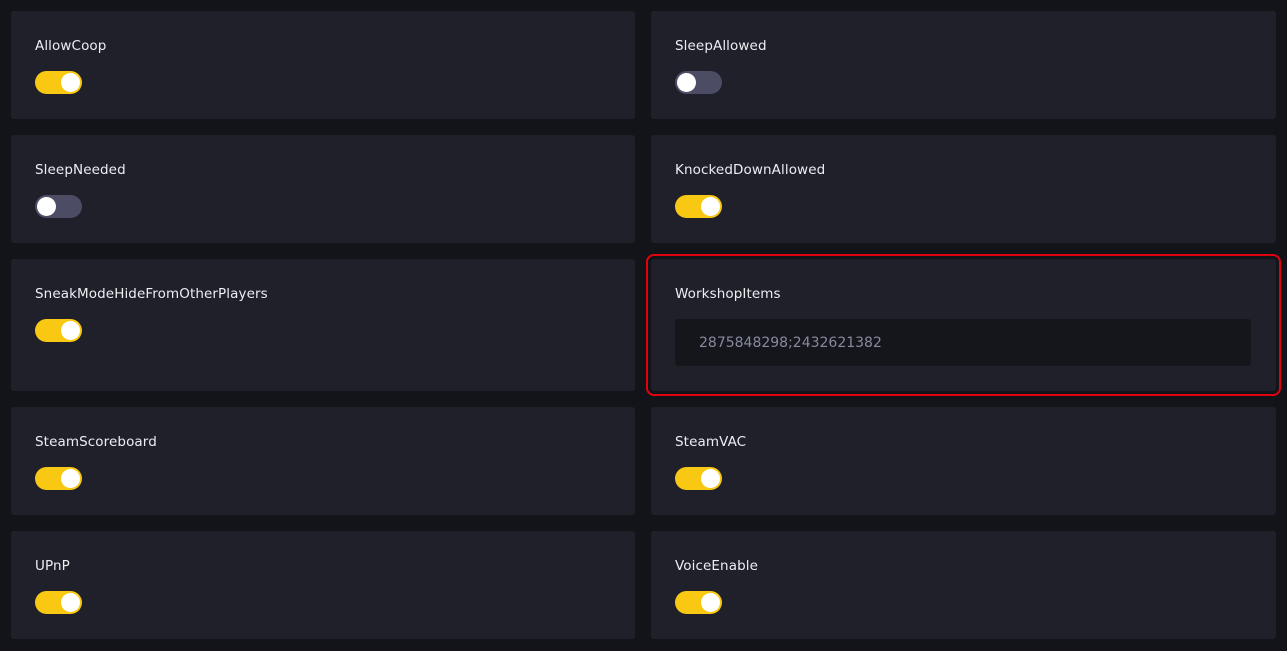 The image size is (1287, 651). I want to click on workshopitems-input, so click(963, 342).